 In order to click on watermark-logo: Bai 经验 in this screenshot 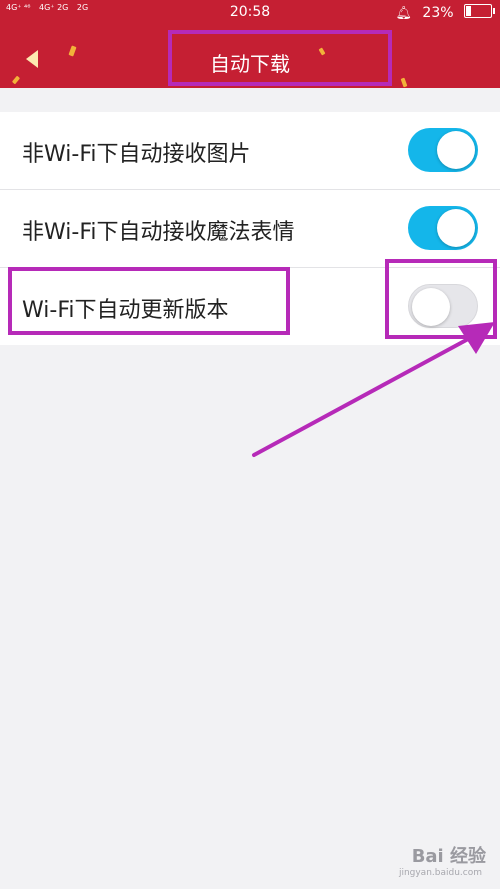, I will do `click(448, 856)`.